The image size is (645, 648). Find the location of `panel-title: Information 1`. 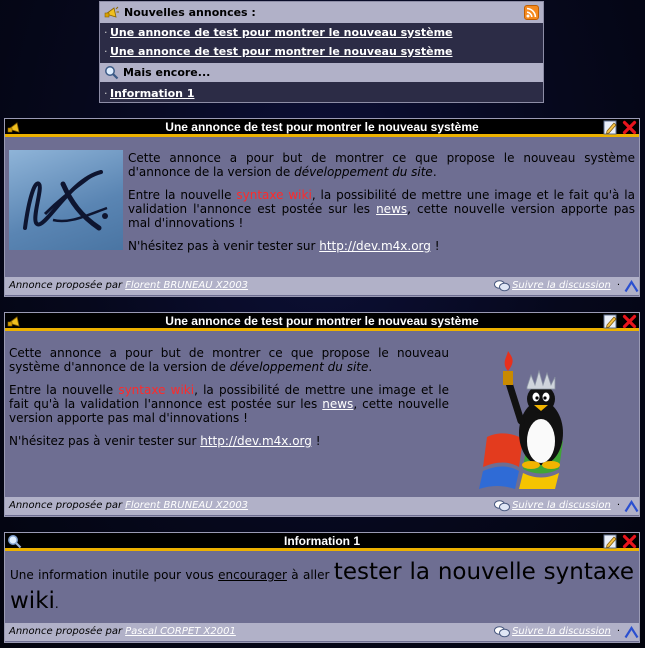

panel-title: Information 1 is located at coordinates (321, 540).